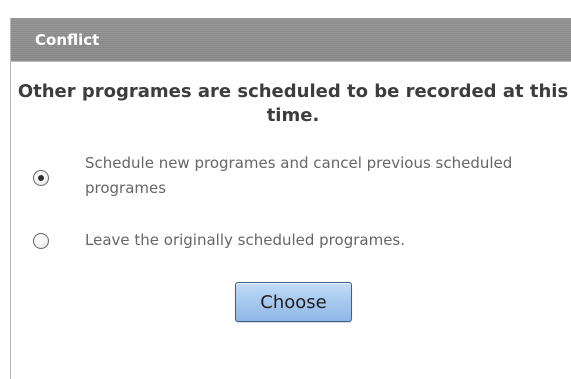 The height and width of the screenshot is (379, 571). Describe the element at coordinates (41, 178) in the screenshot. I see `radio-schedule-new` at that location.